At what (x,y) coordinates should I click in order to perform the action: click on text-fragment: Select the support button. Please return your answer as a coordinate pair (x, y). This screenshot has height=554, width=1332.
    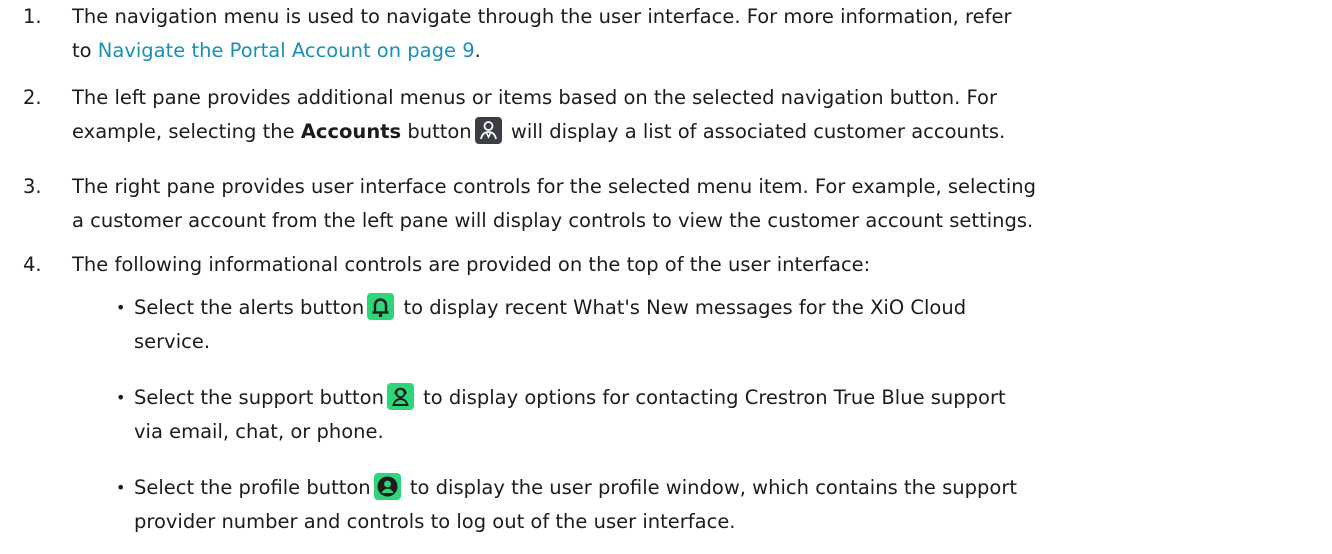
    Looking at the image, I should click on (259, 397).